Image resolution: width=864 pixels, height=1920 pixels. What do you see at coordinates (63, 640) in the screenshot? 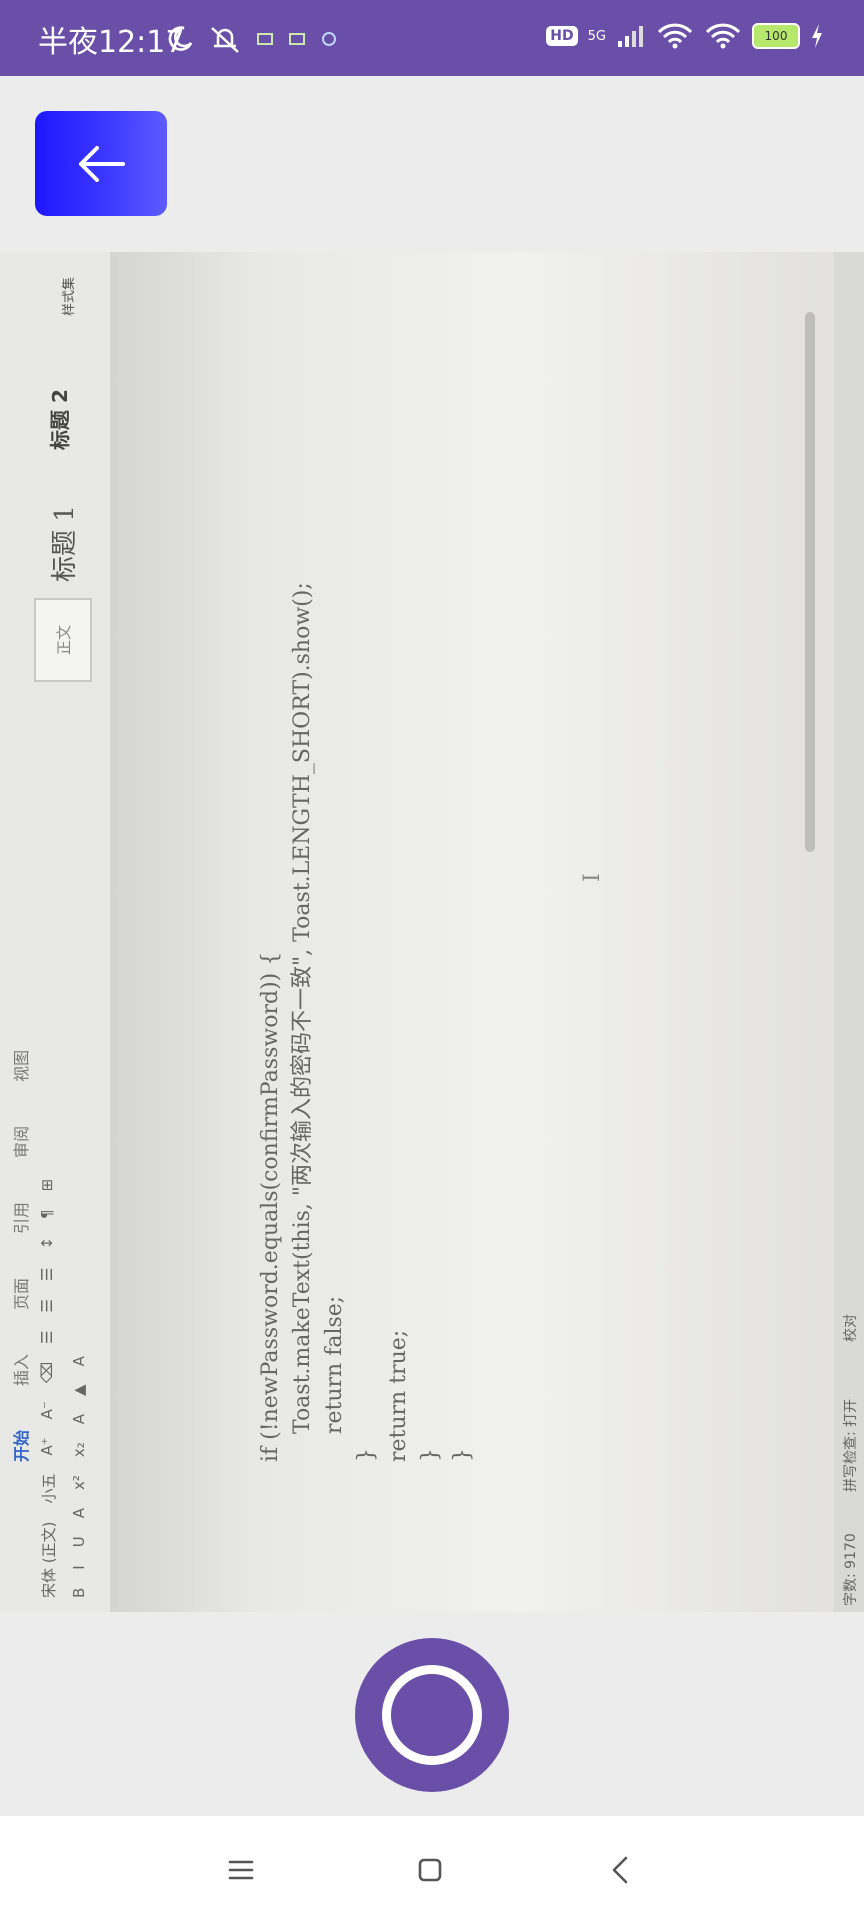
I see `doc-style-normal: 正文` at bounding box center [63, 640].